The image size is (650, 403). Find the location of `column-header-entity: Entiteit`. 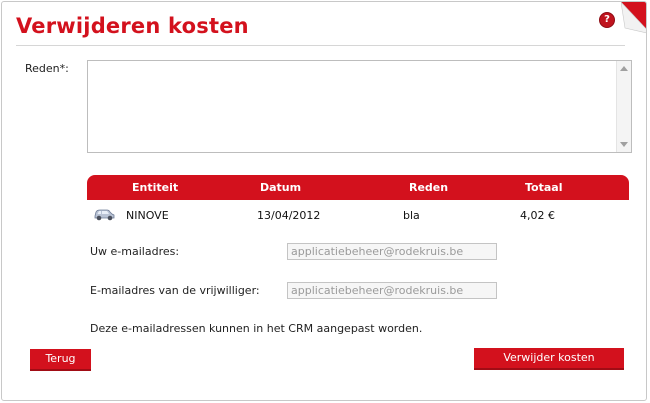

column-header-entity: Entiteit is located at coordinates (155, 187).